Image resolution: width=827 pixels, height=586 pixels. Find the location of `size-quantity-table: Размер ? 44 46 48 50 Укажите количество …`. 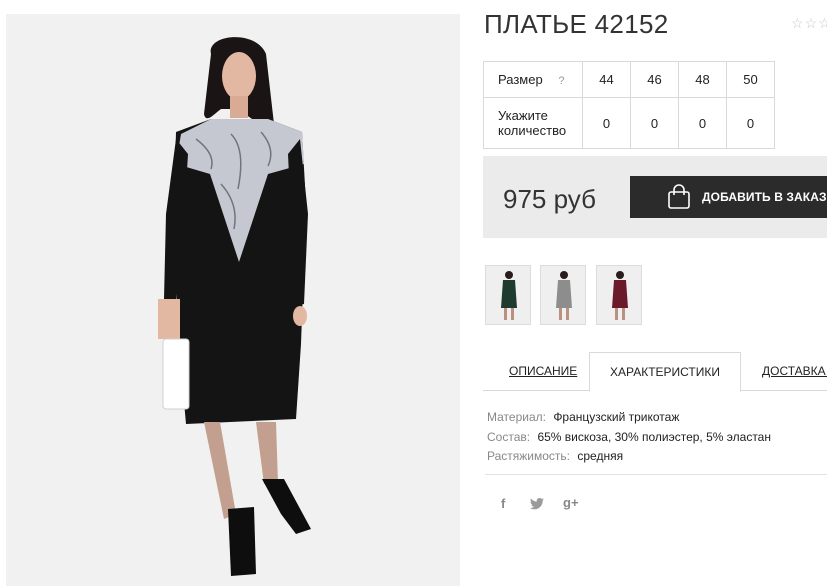

size-quantity-table: Размер ? 44 46 48 50 Укажите количество … is located at coordinates (629, 105).